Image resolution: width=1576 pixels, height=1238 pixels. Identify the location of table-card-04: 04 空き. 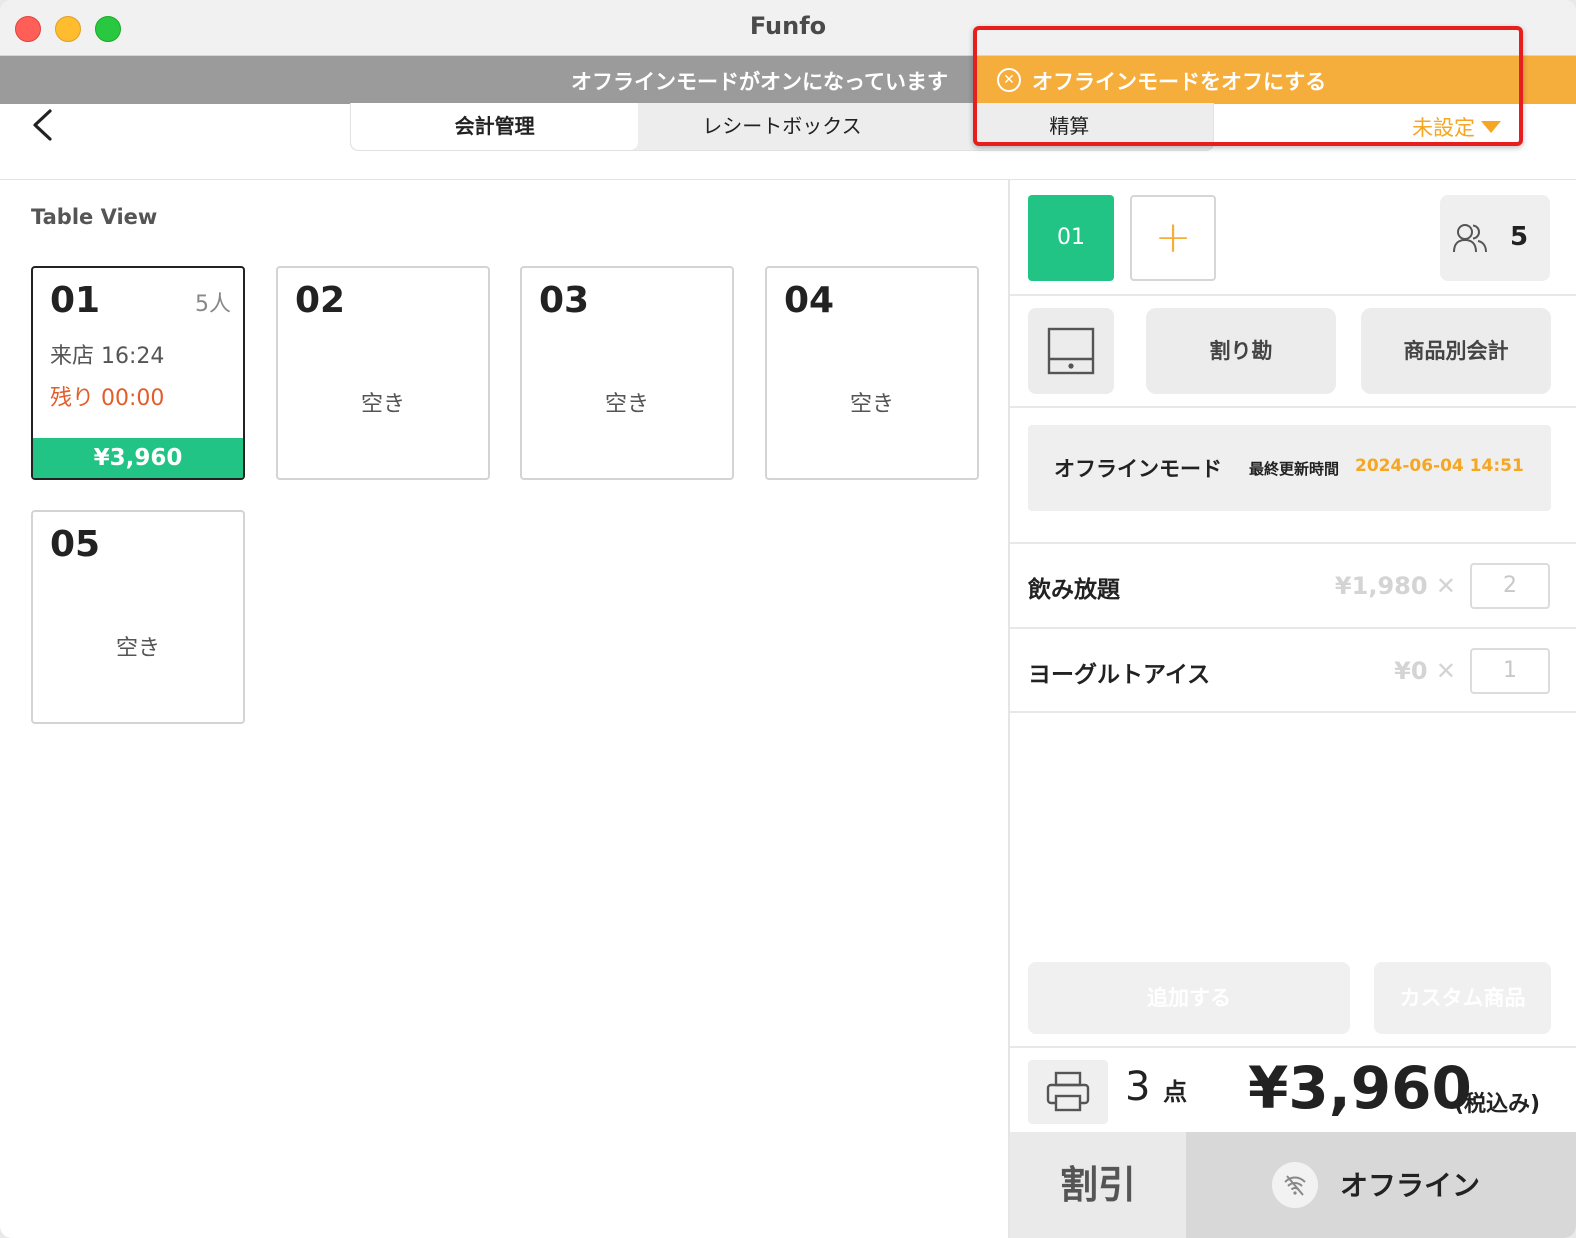
(872, 373).